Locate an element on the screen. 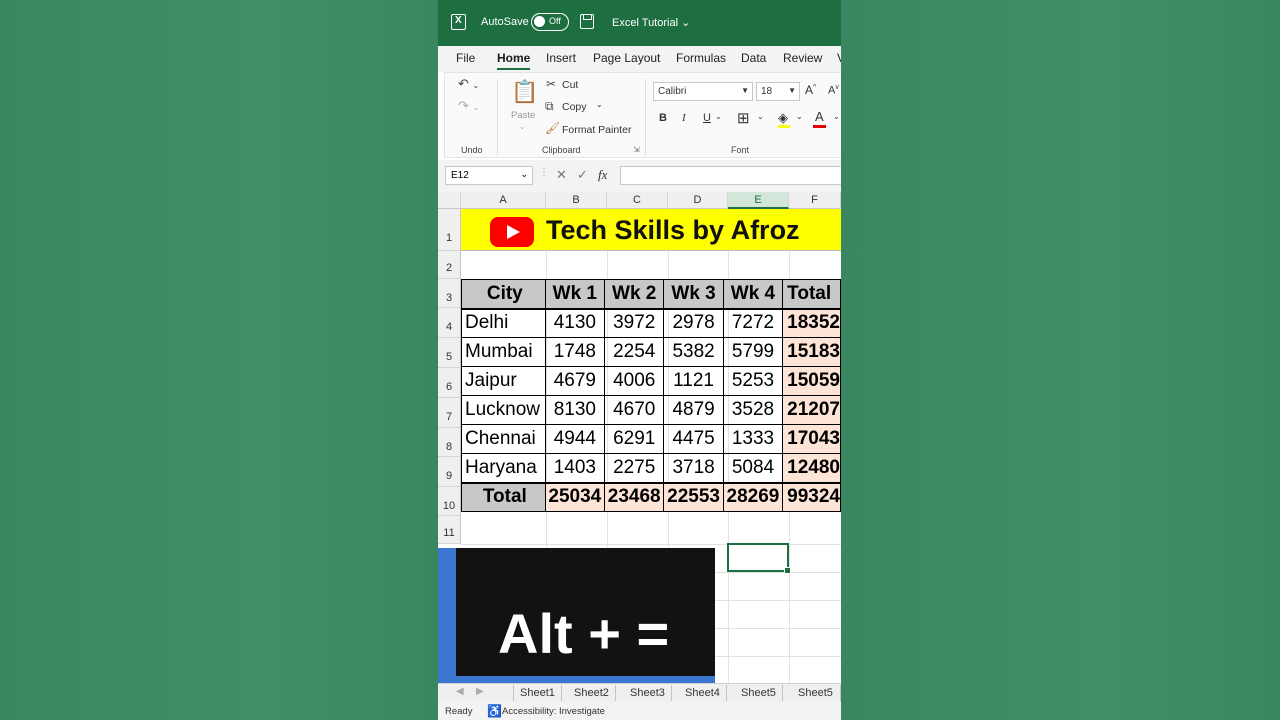 Image resolution: width=1280 pixels, height=720 pixels. table-cell: Haryana is located at coordinates (503, 468).